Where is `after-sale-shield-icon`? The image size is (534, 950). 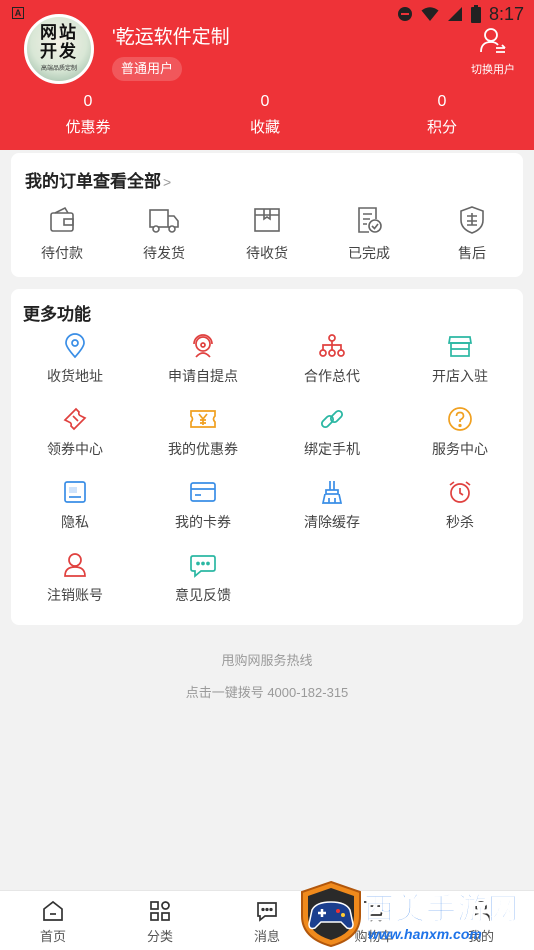 after-sale-shield-icon is located at coordinates (472, 220).